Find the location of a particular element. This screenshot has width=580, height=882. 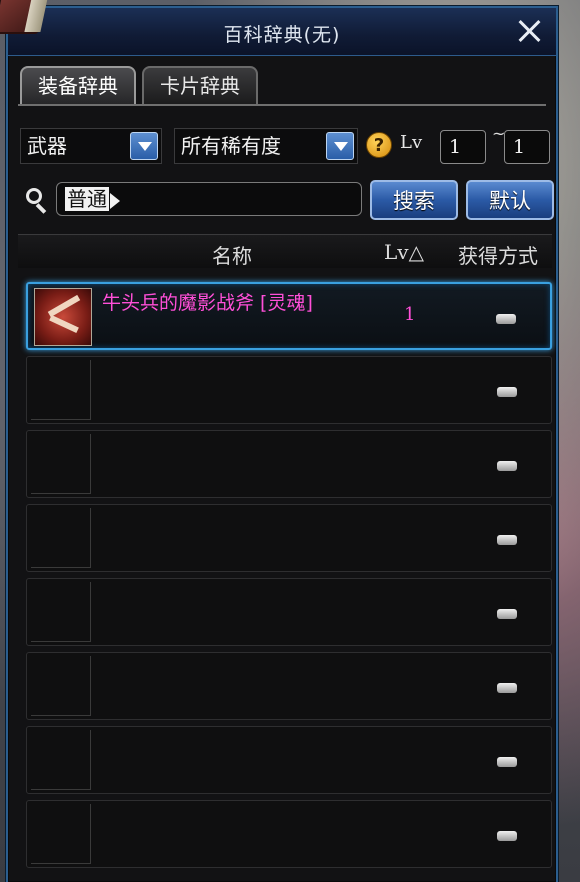

level-max-input: 1 is located at coordinates (527, 147).